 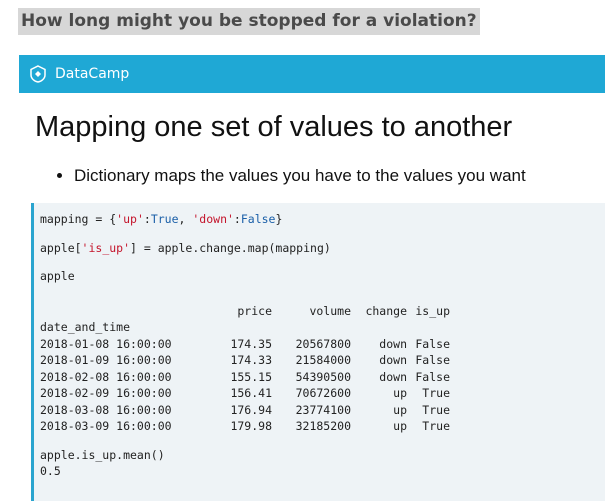 I want to click on index-header-blank, so click(x=128, y=311).